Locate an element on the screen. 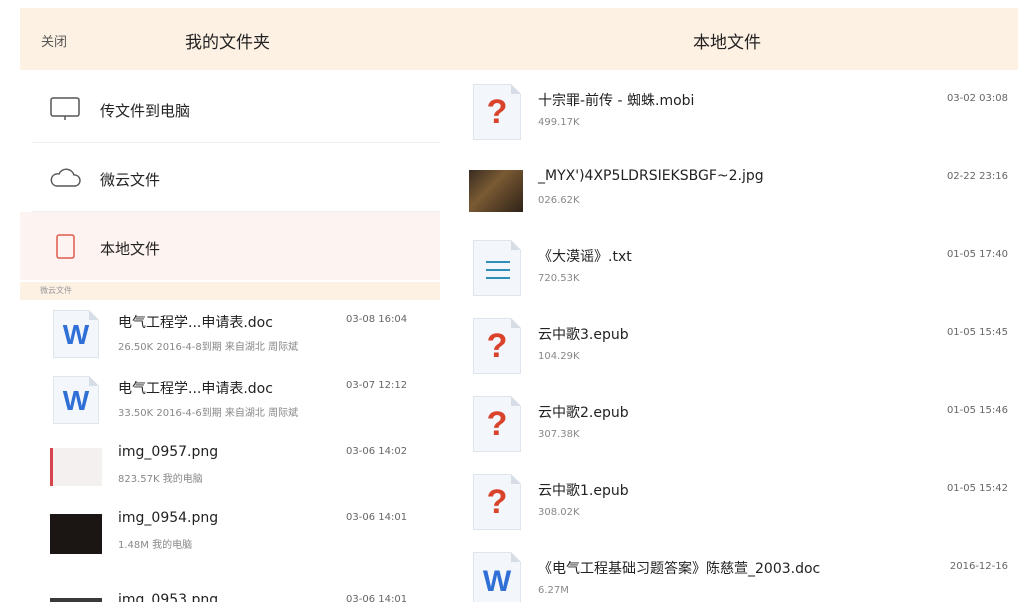 The image size is (1034, 602). text-file-icon is located at coordinates (497, 268).